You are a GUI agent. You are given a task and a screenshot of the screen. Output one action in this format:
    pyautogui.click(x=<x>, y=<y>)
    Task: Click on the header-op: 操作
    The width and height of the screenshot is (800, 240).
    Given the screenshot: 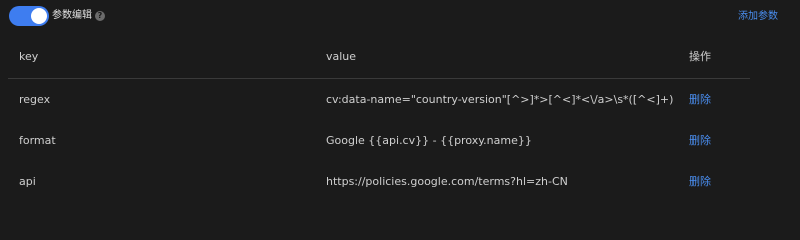 What is the action you would take?
    pyautogui.click(x=700, y=56)
    